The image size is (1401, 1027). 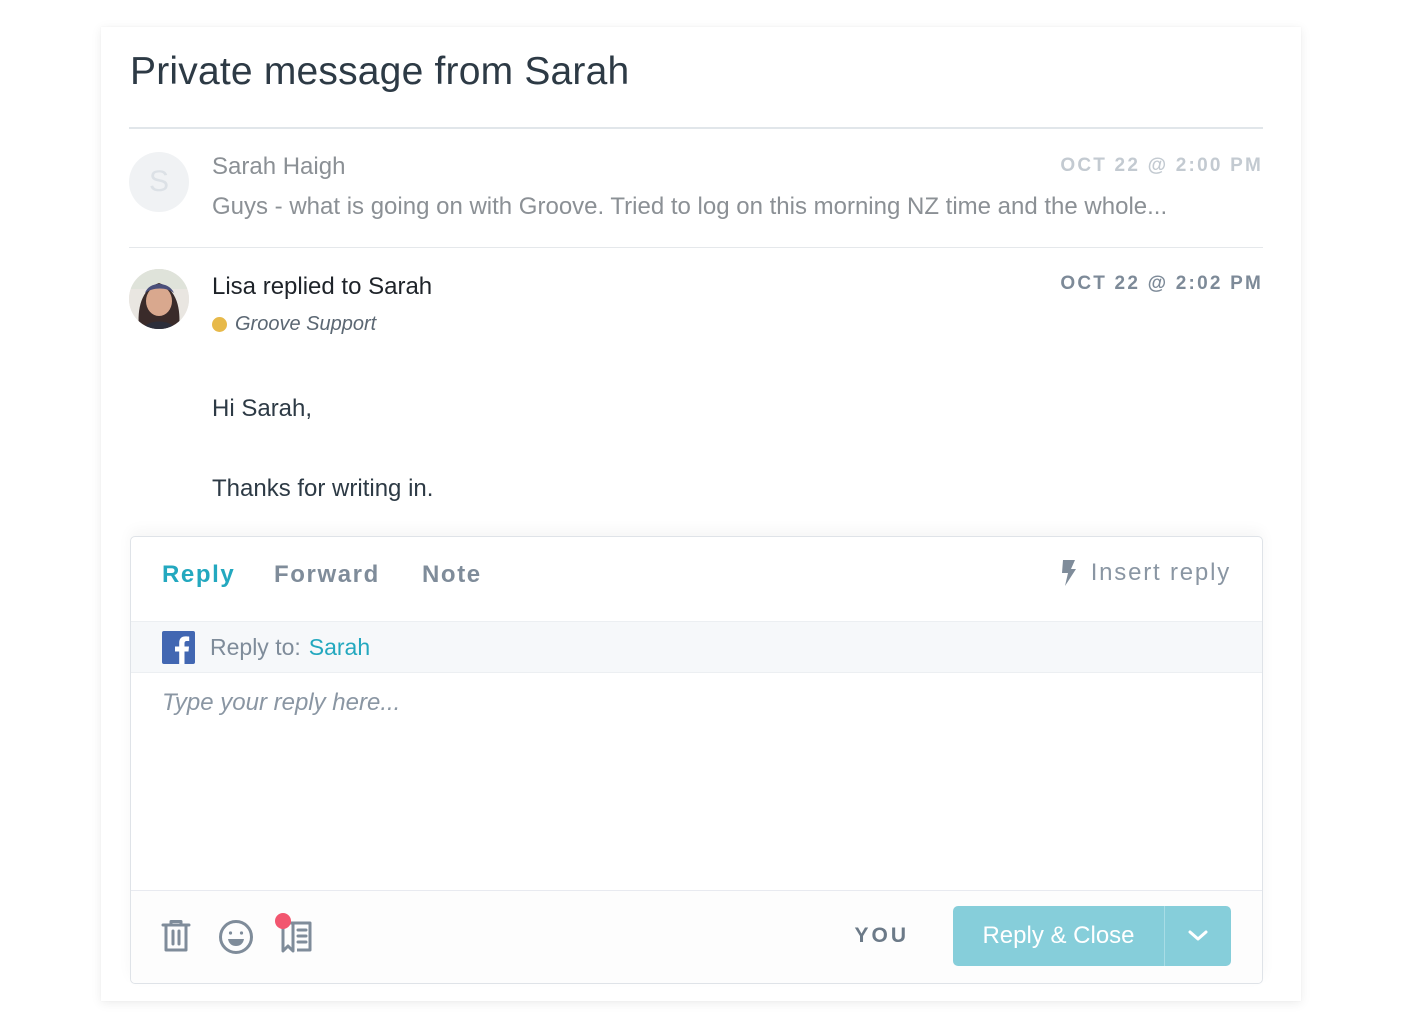 I want to click on reply-and-close-button: Reply & Close, so click(x=1059, y=936).